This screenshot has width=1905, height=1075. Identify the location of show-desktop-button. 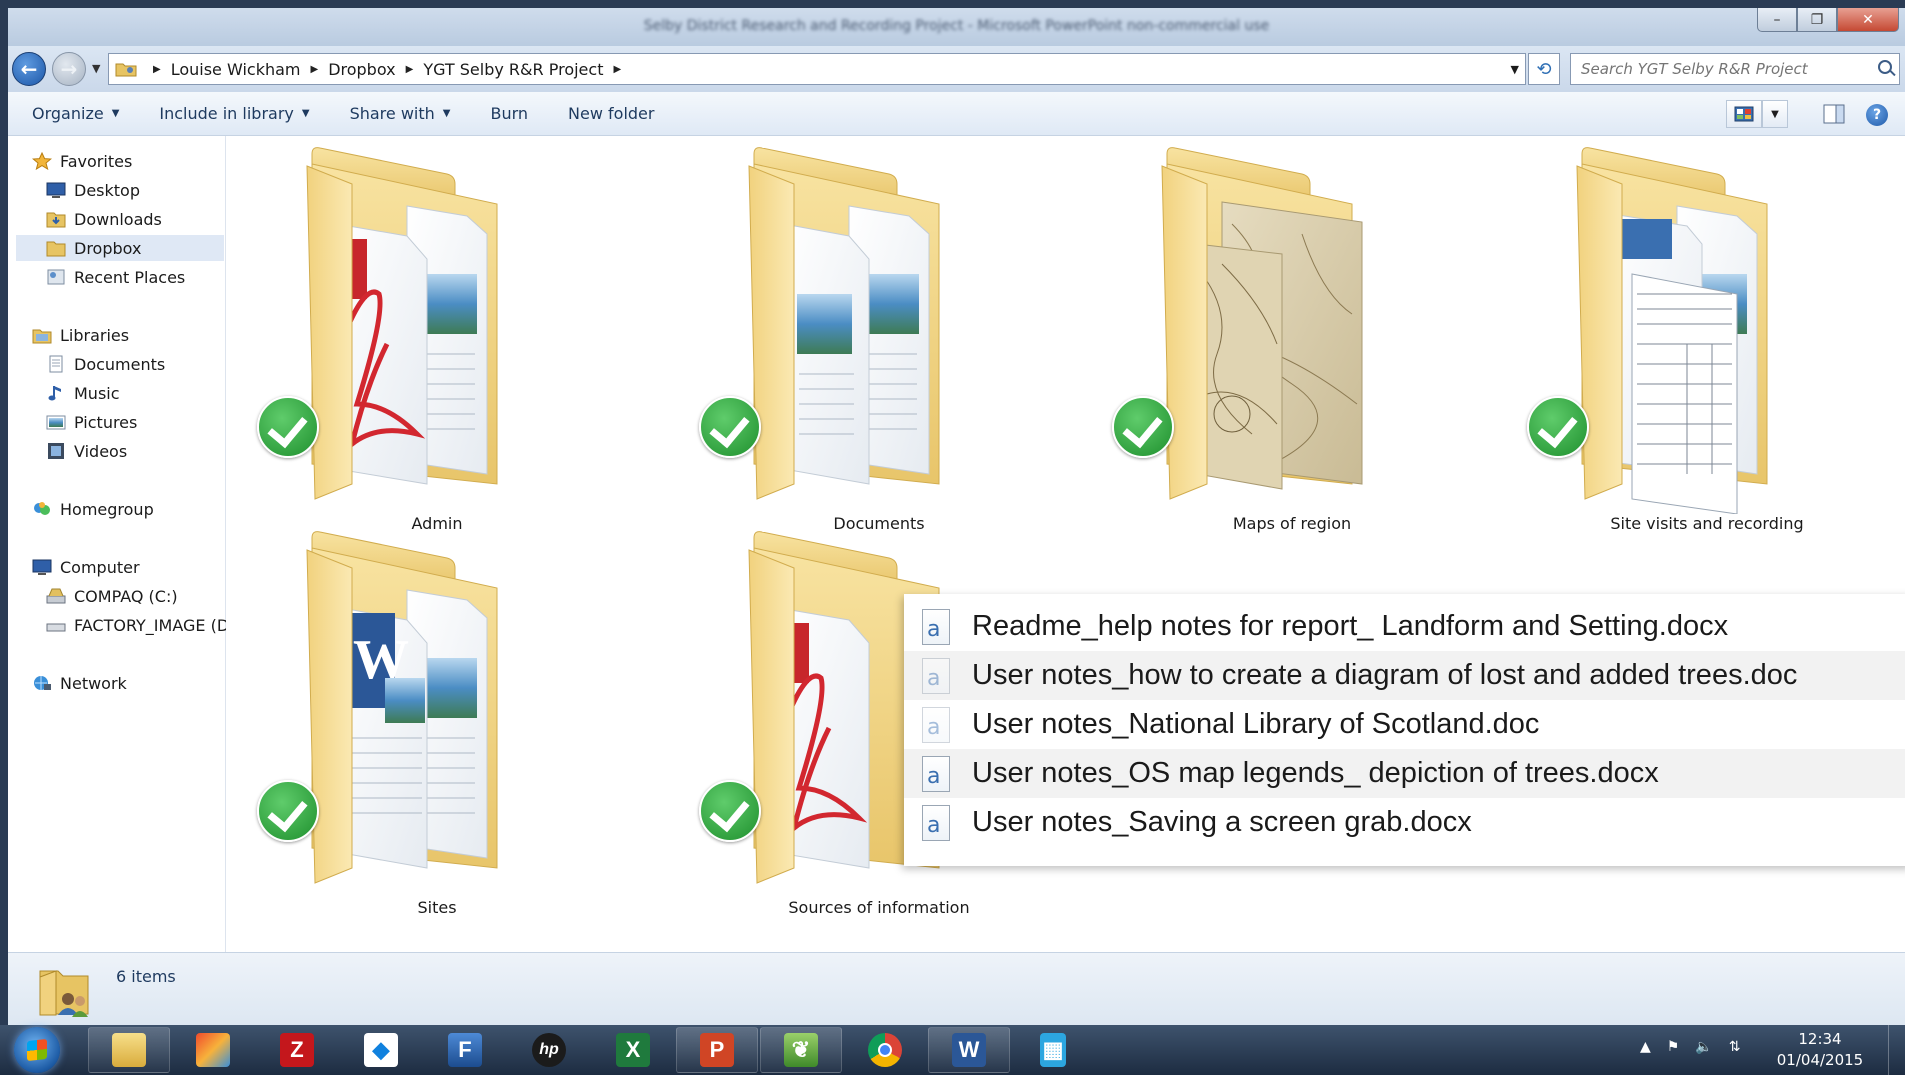
(1896, 1050).